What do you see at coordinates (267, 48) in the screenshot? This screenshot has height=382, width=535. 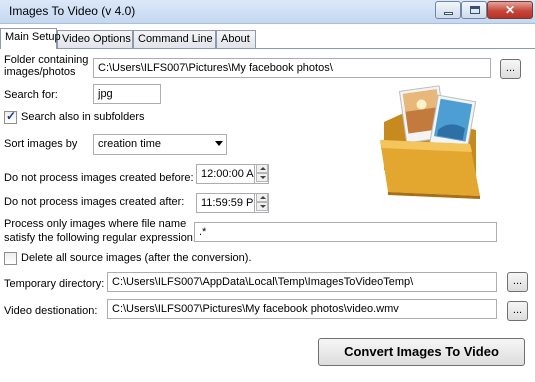 I see `tab-divider` at bounding box center [267, 48].